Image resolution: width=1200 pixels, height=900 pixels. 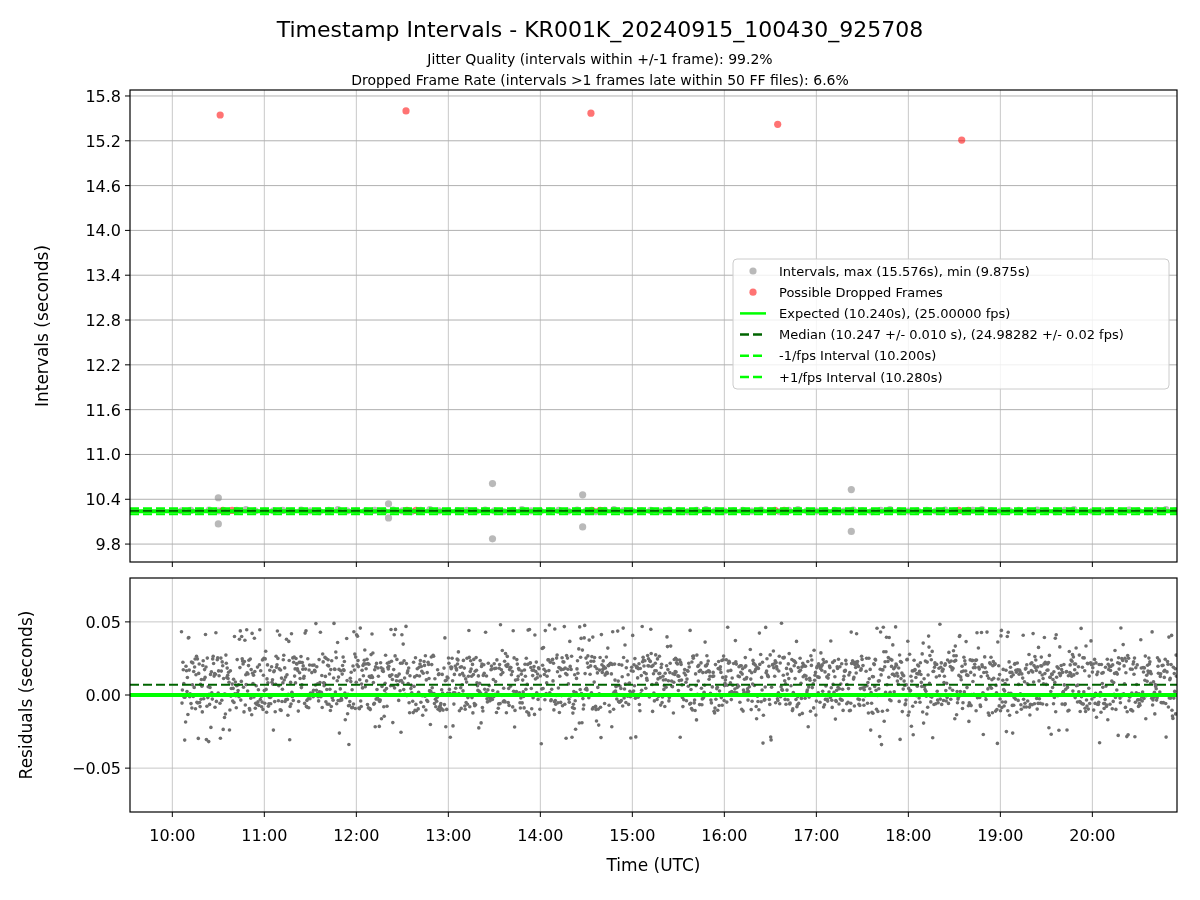 I want to click on y-tick-label: −0.05, so click(x=96, y=769).